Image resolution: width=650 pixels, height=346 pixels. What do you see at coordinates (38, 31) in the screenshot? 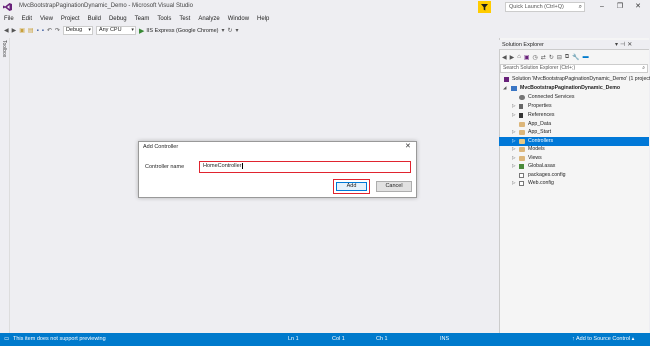
I see `save-icon: ▪` at bounding box center [38, 31].